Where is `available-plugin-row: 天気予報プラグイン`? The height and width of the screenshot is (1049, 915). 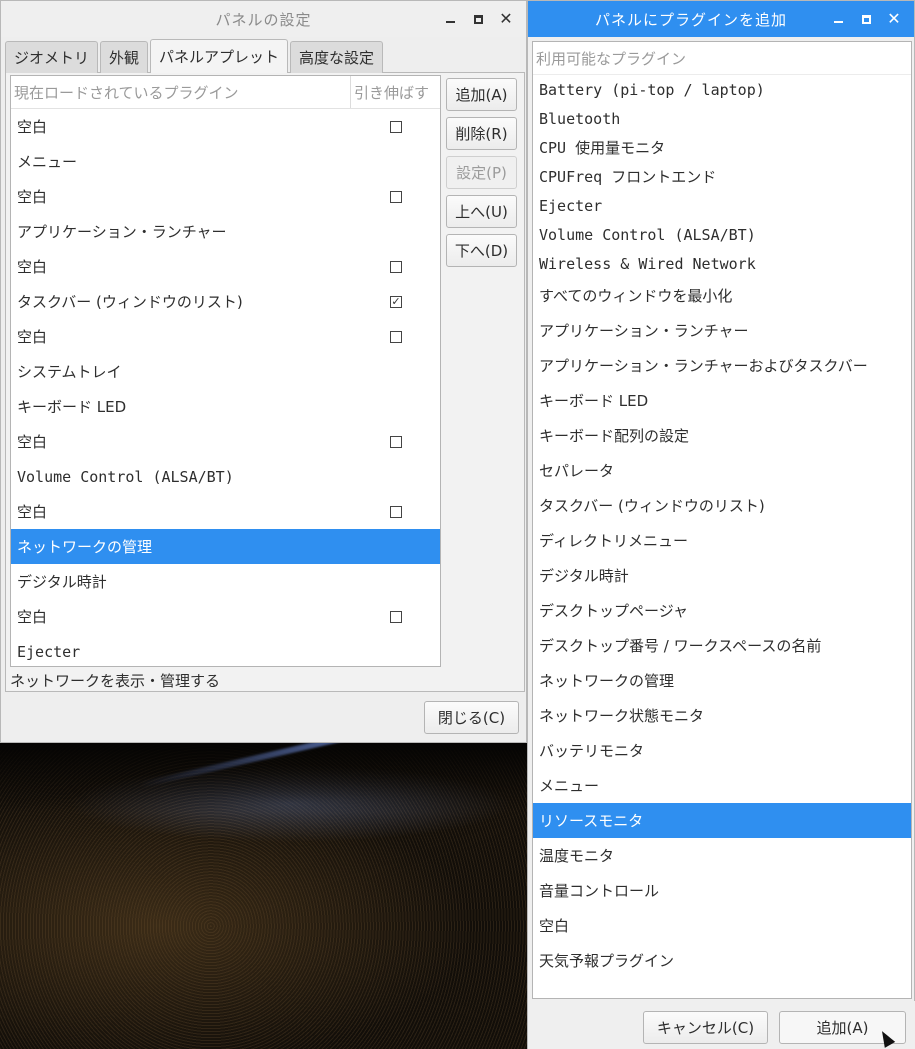 available-plugin-row: 天気予報プラグイン is located at coordinates (722, 960).